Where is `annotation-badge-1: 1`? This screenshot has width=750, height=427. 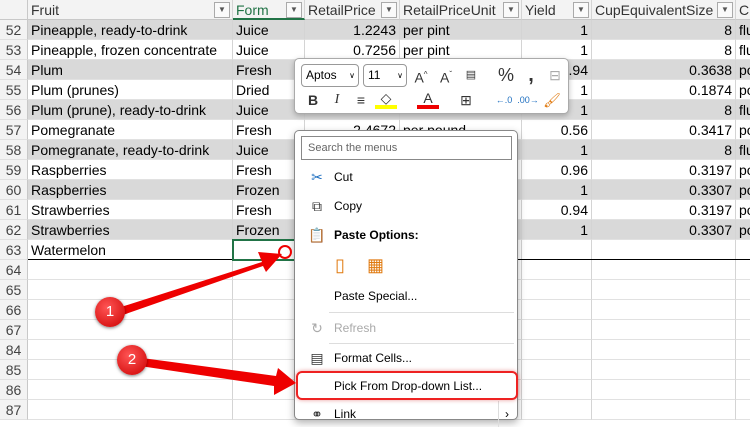 annotation-badge-1: 1 is located at coordinates (110, 312).